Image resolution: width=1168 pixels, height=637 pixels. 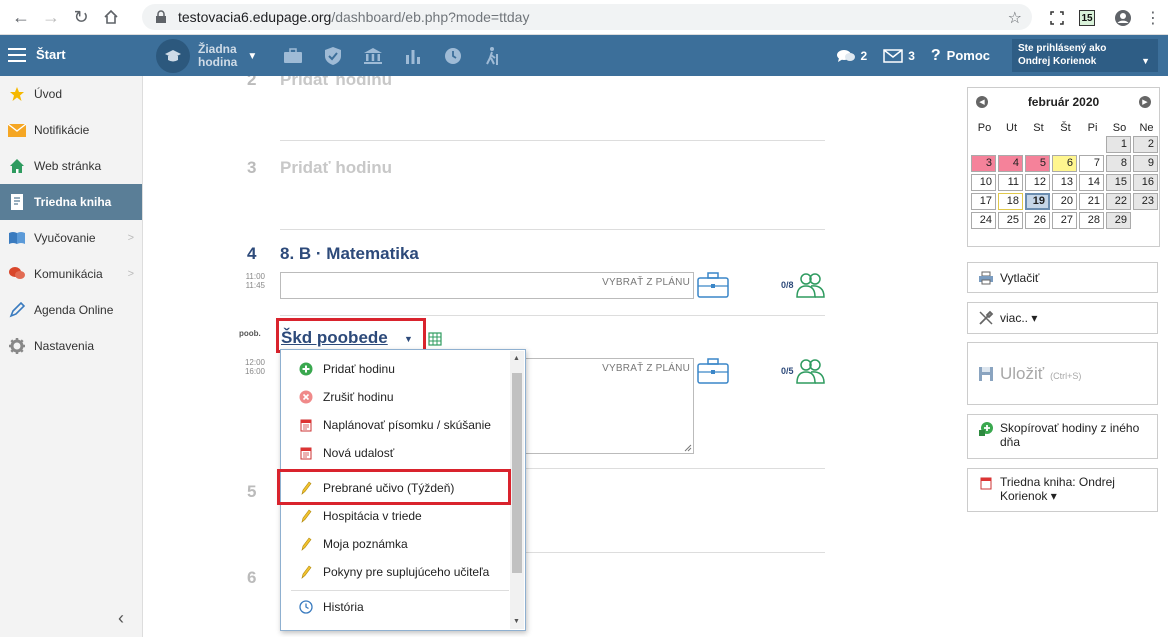 I want to click on calendar-day: 28, so click(x=1091, y=220).